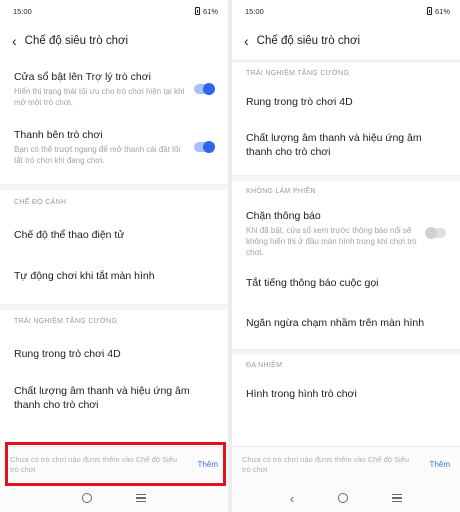 The width and height of the screenshot is (460, 512). I want to click on add-game-button: Thêm, so click(440, 464).